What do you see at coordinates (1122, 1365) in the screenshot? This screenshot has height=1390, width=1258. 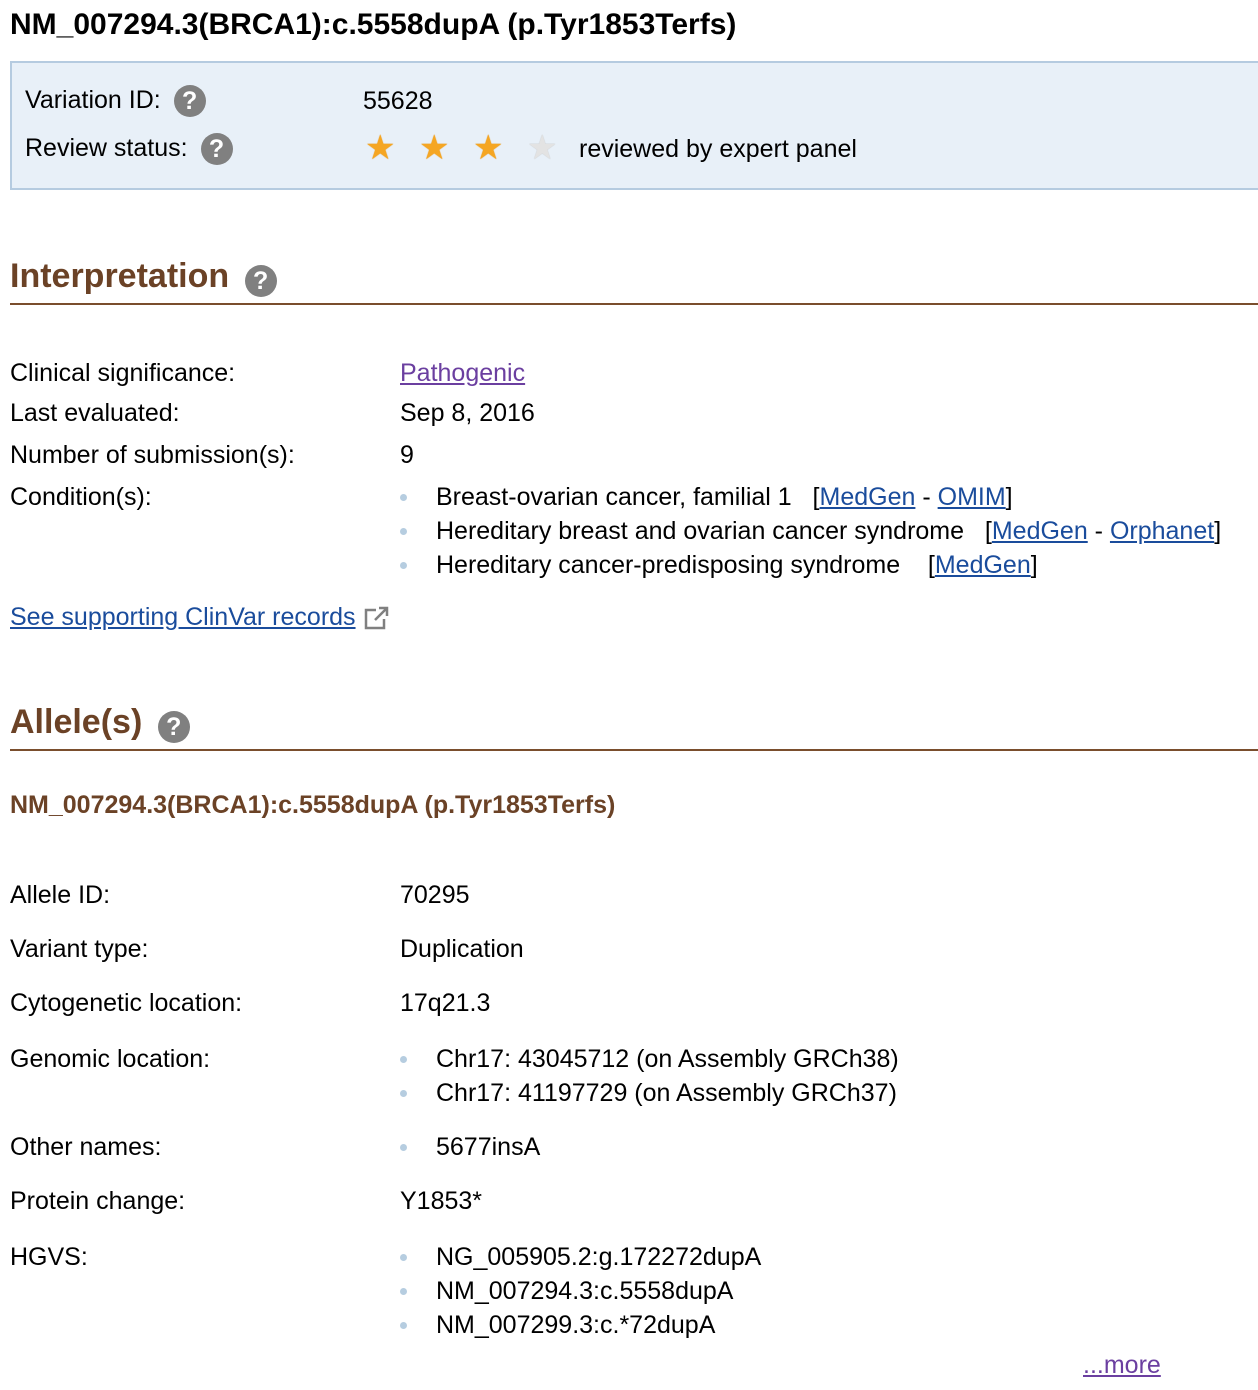 I see `more-link: ...more` at bounding box center [1122, 1365].